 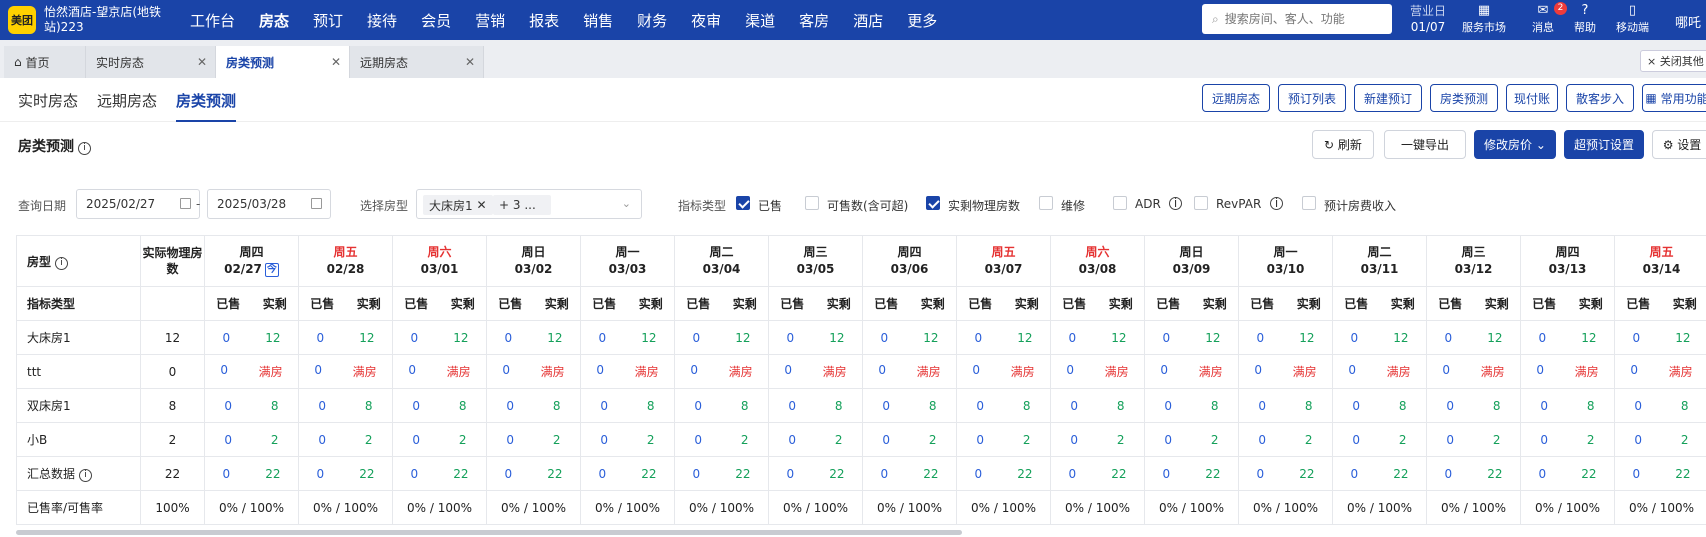 I want to click on horizontal-scrollbar, so click(x=489, y=532).